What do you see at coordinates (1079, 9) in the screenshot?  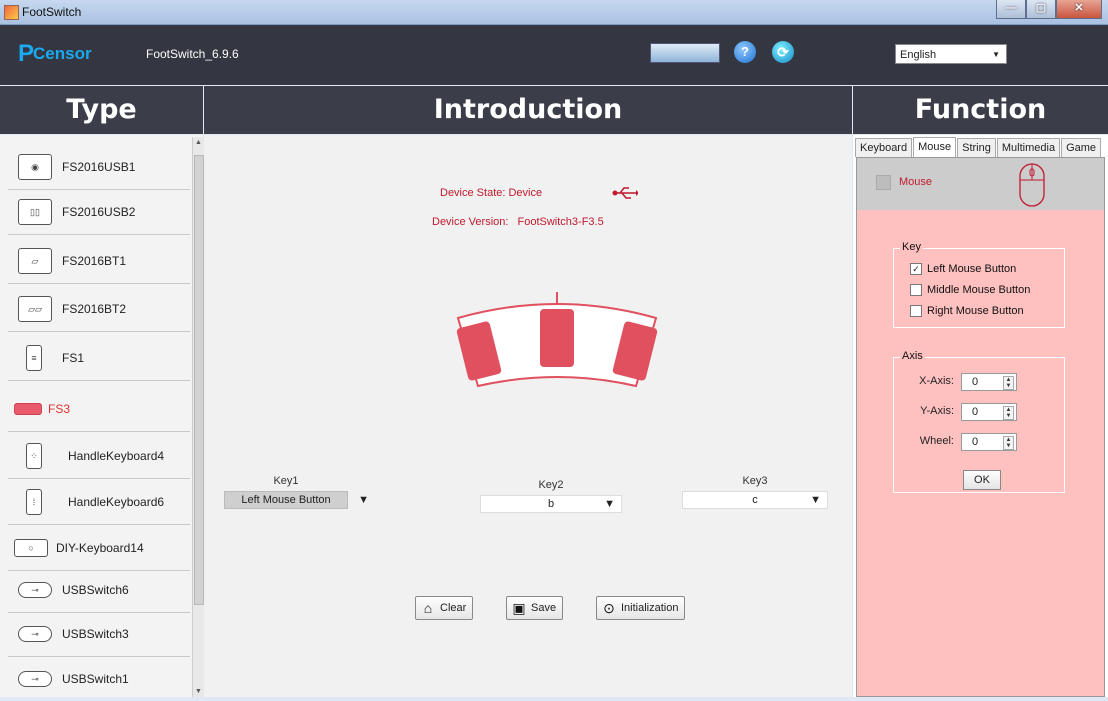 I see `close-button: ✕` at bounding box center [1079, 9].